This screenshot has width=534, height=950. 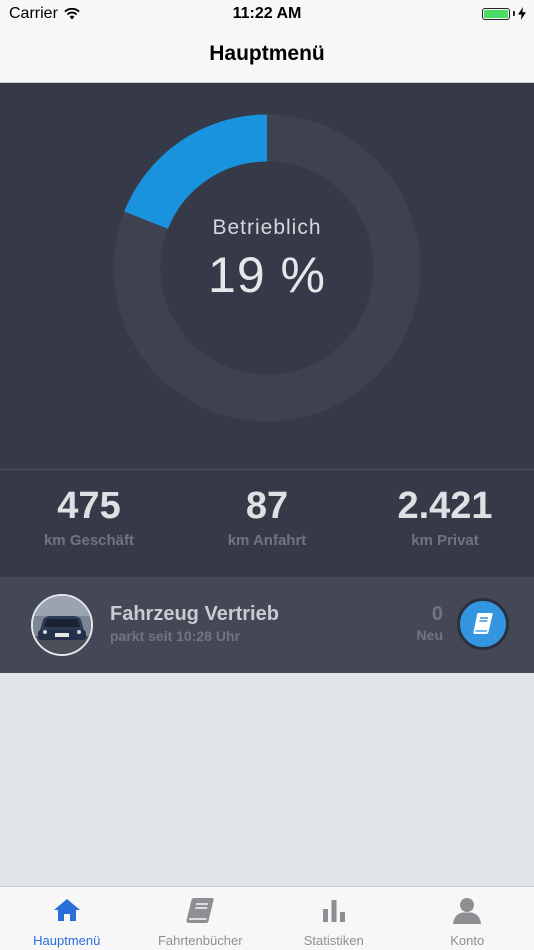 I want to click on stat-commute: 87 km Anfahrt, so click(x=267, y=516).